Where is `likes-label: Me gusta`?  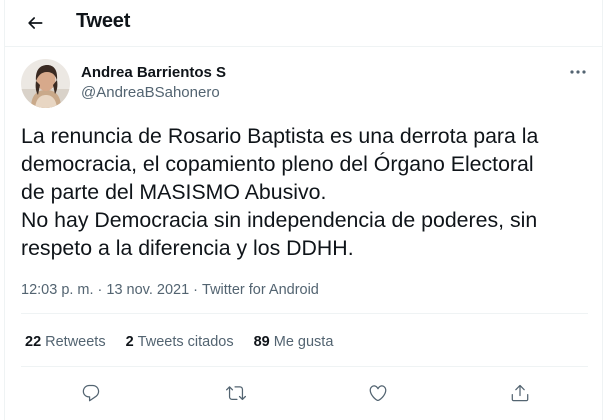
likes-label: Me gusta is located at coordinates (303, 342).